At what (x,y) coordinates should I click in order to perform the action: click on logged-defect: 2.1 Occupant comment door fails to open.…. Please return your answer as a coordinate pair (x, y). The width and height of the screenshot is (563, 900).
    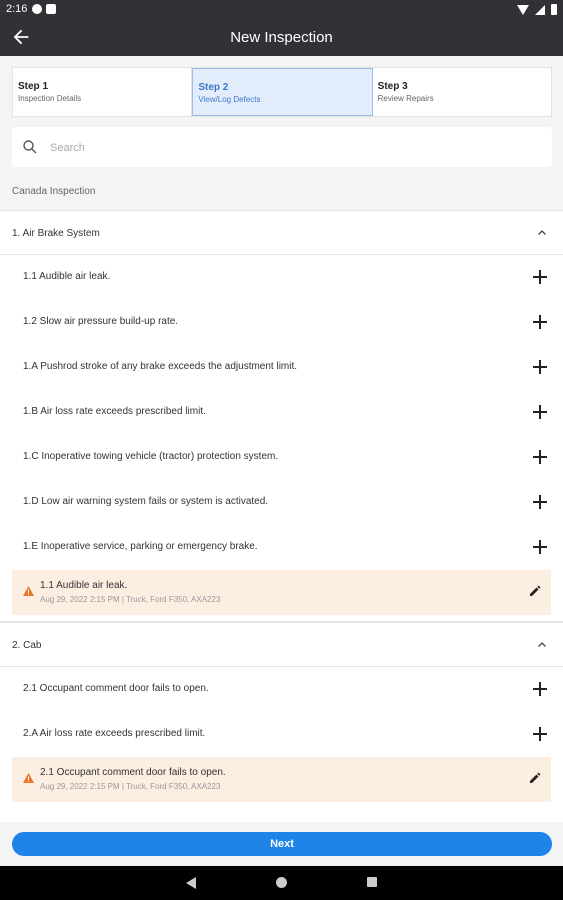
    Looking at the image, I should click on (281, 779).